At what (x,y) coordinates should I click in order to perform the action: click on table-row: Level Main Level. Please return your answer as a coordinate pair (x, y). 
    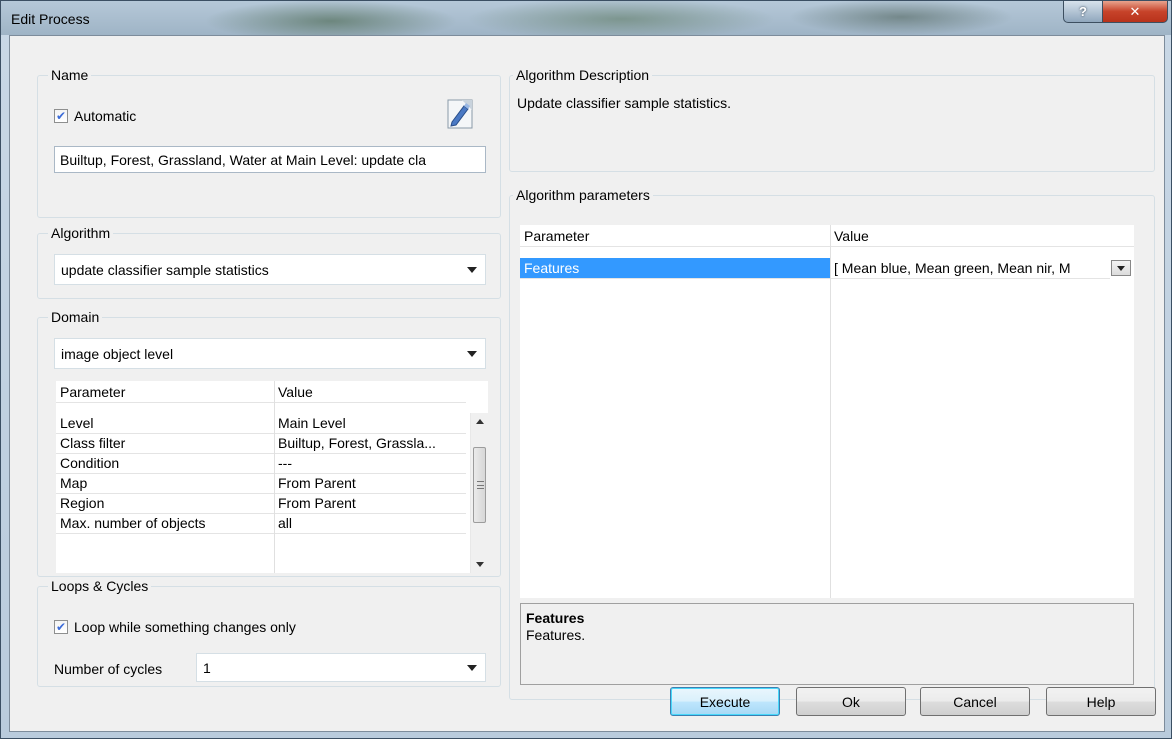
    Looking at the image, I should click on (261, 423).